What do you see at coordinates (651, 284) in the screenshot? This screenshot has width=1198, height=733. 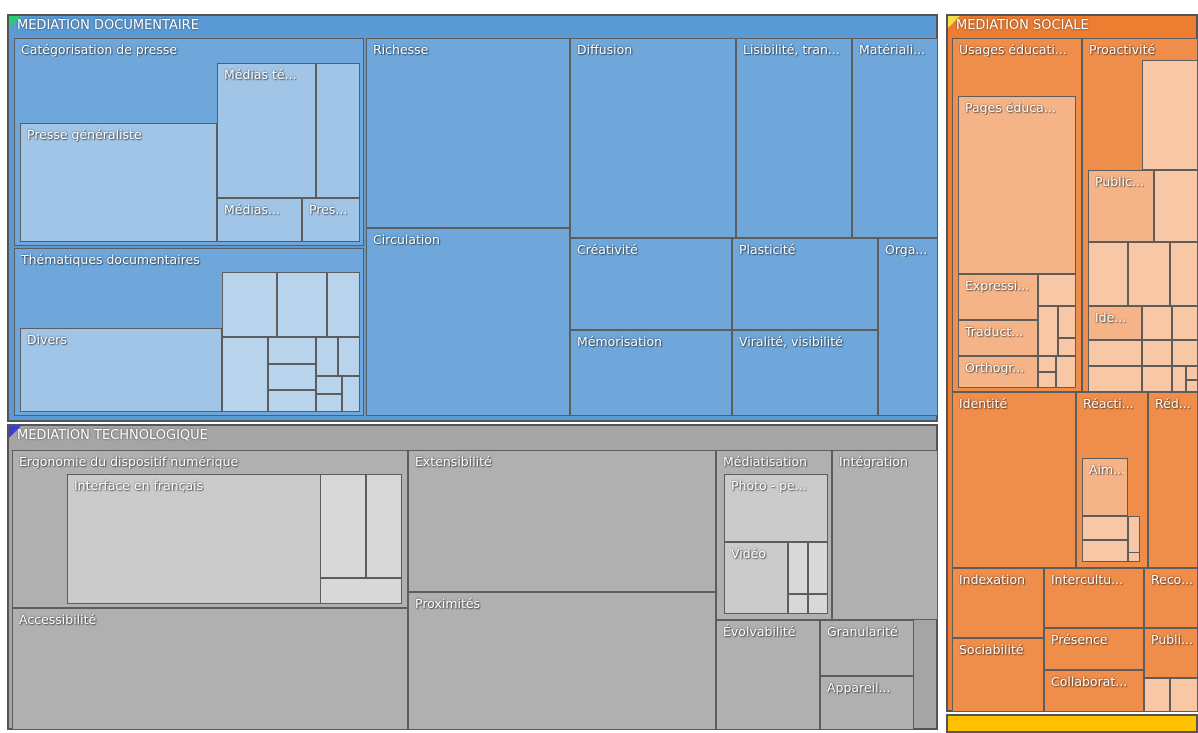 I see `tile-creativite: Créativité` at bounding box center [651, 284].